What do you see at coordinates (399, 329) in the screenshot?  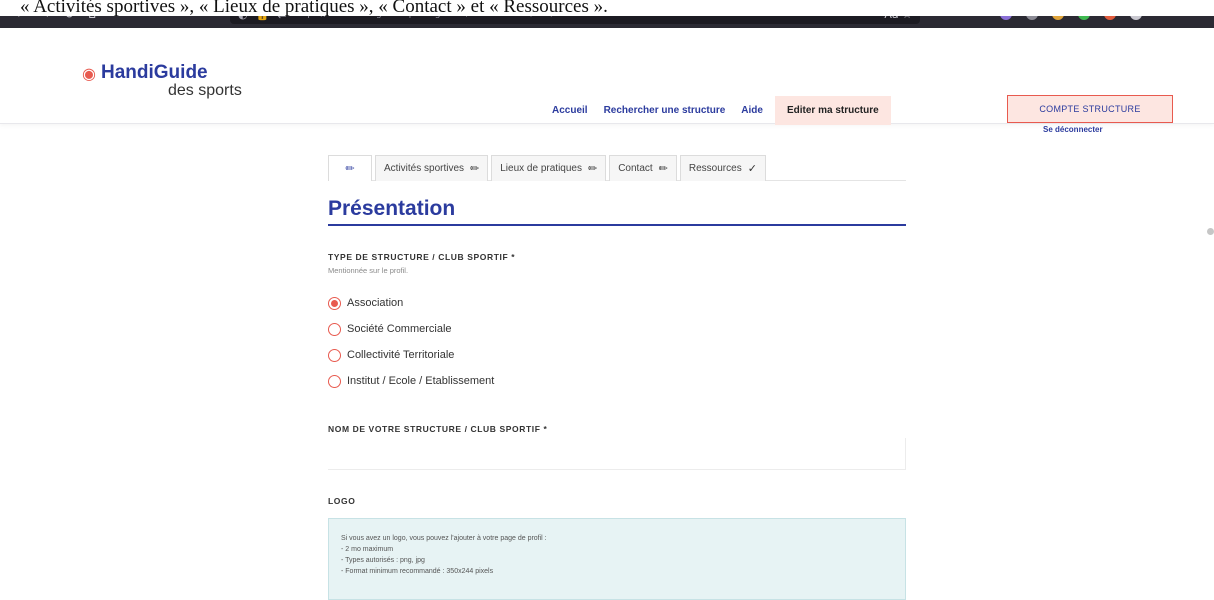 I see `radio-label: Société Commerciale` at bounding box center [399, 329].